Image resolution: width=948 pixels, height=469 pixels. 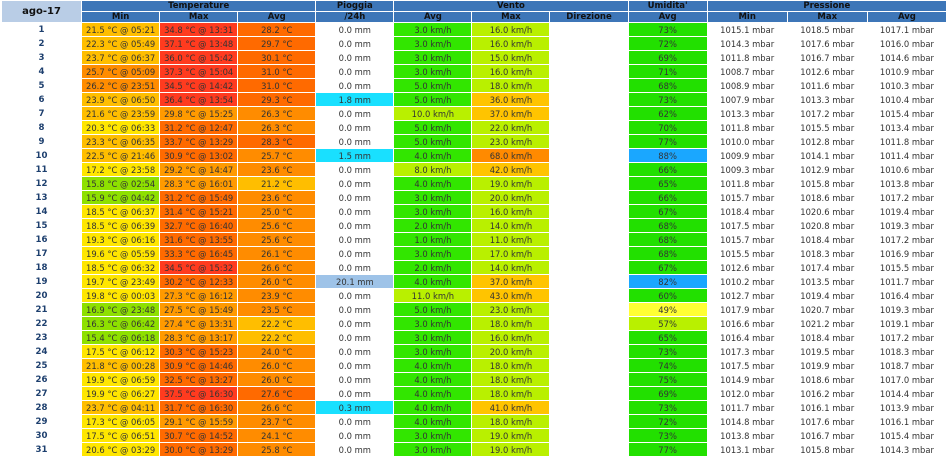 What do you see at coordinates (907, 379) in the screenshot?
I see `pressure-avg-cell: 1017.0 mbar` at bounding box center [907, 379].